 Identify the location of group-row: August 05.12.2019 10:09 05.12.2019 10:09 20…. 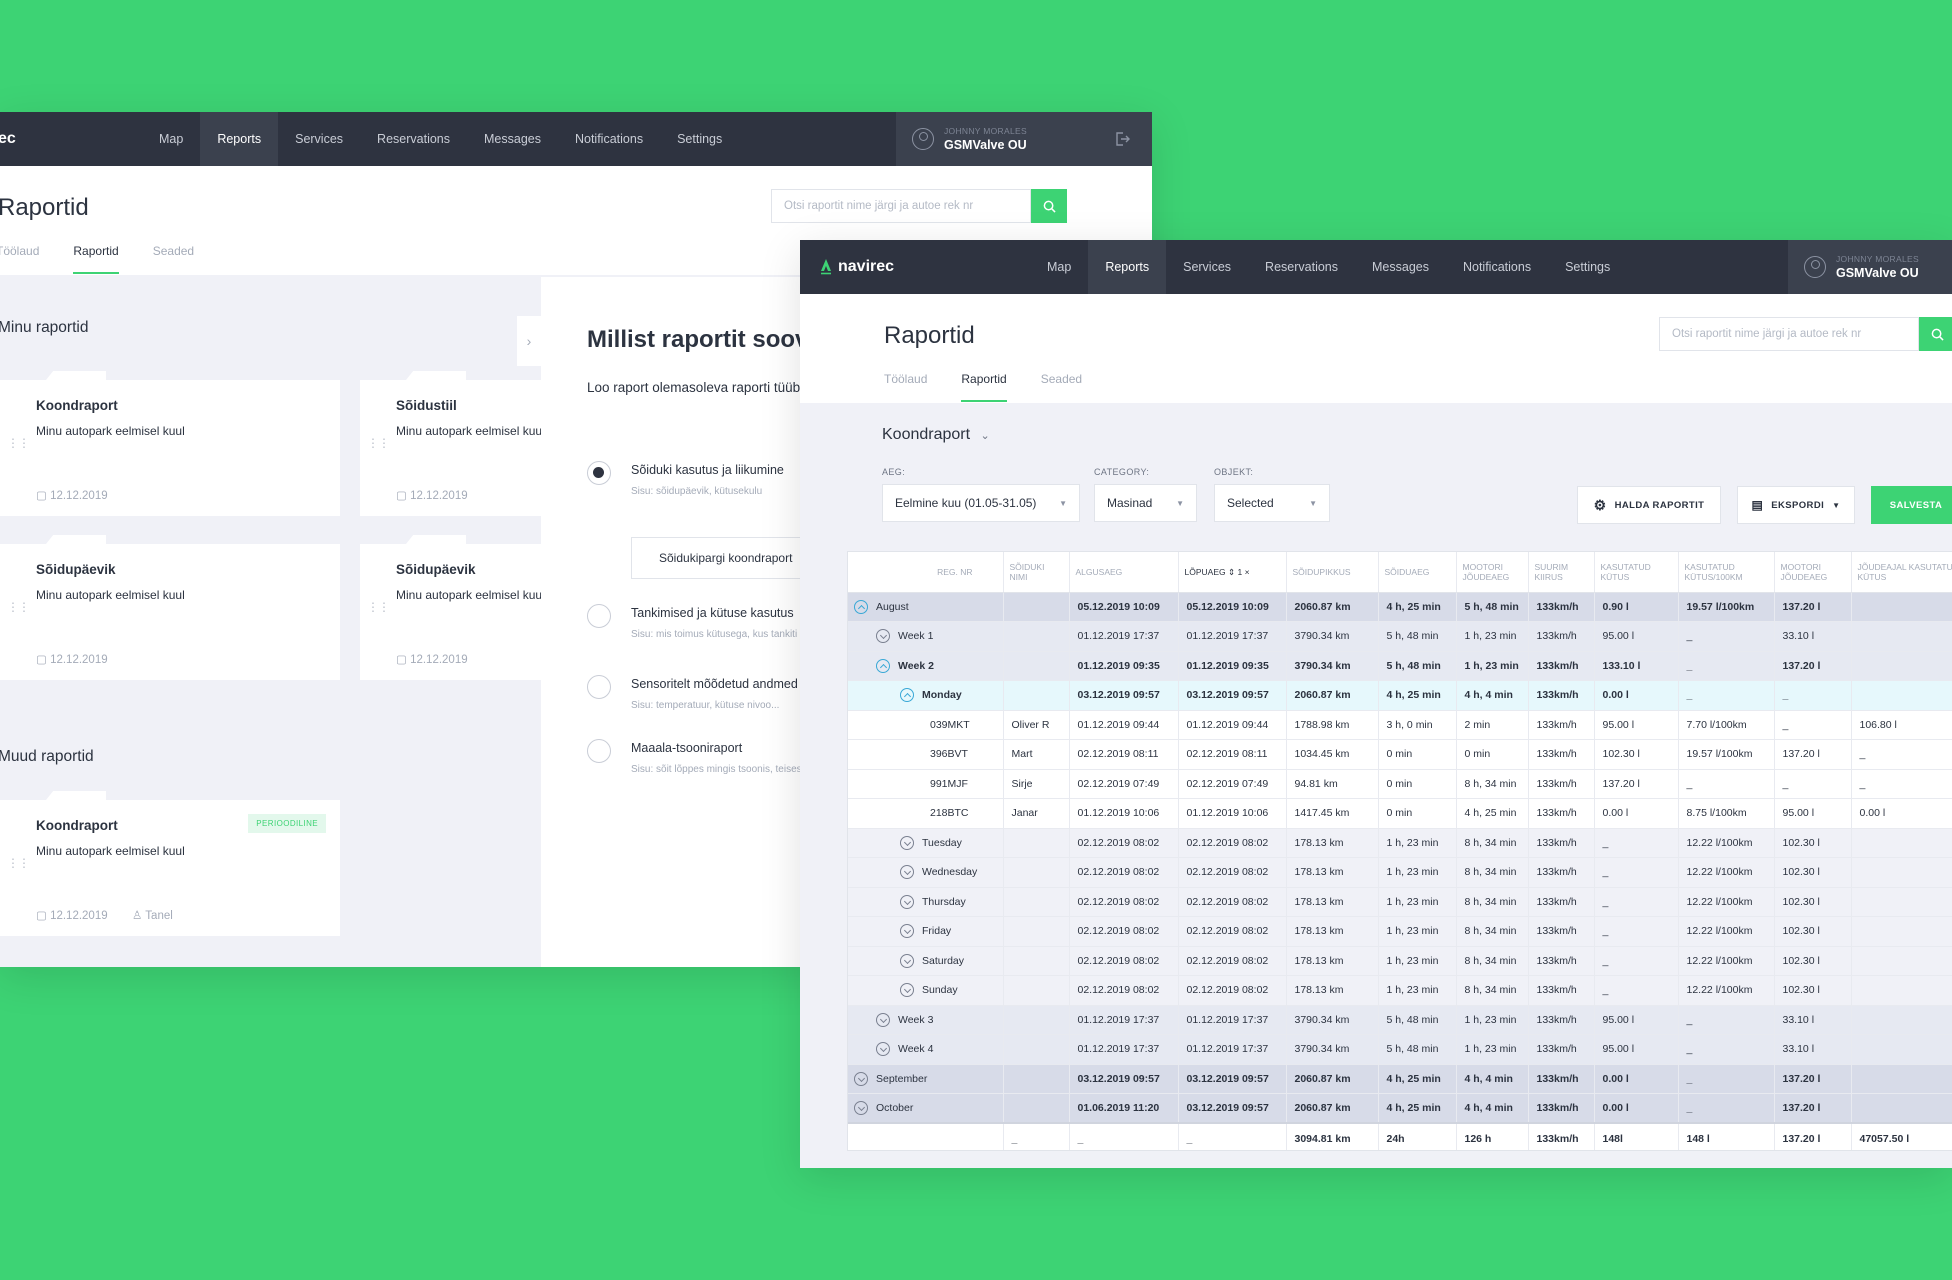
(1400, 607).